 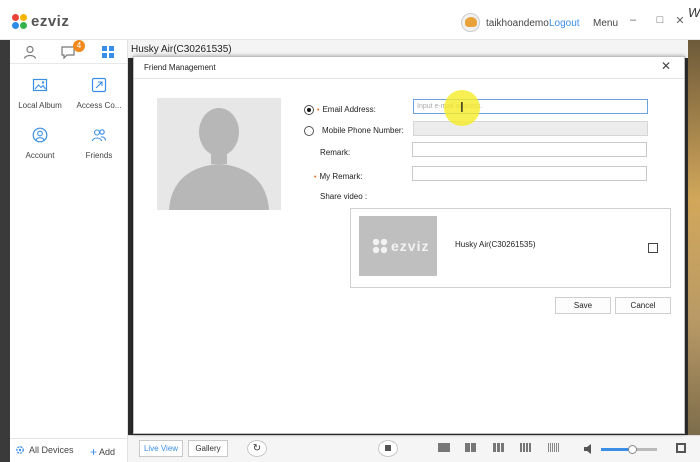 I want to click on background-edge, so click(x=694, y=240).